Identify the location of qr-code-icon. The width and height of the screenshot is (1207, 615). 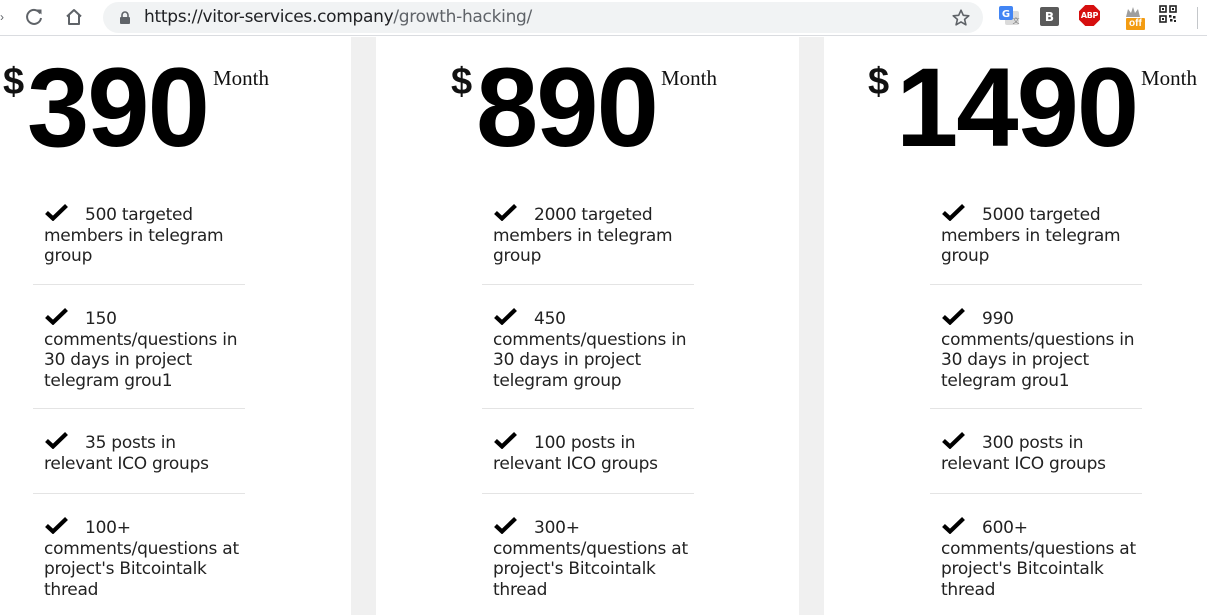
(1168, 14).